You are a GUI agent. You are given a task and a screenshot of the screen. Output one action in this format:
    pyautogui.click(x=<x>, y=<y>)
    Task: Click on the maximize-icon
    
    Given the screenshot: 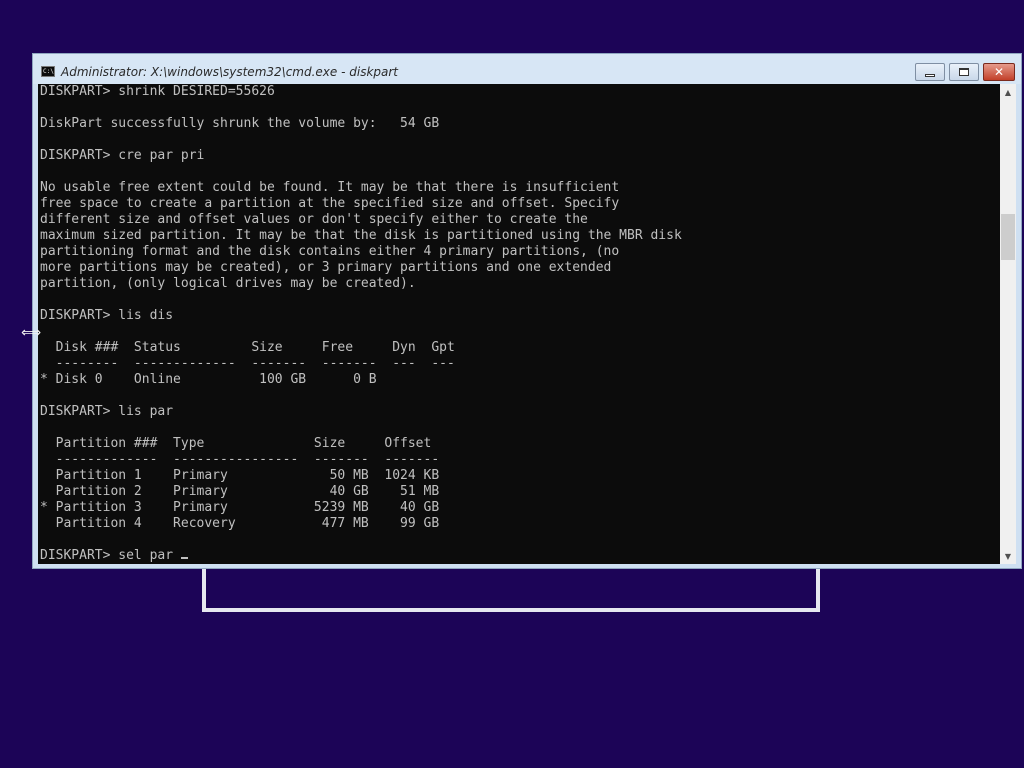 What is the action you would take?
    pyautogui.click(x=964, y=72)
    